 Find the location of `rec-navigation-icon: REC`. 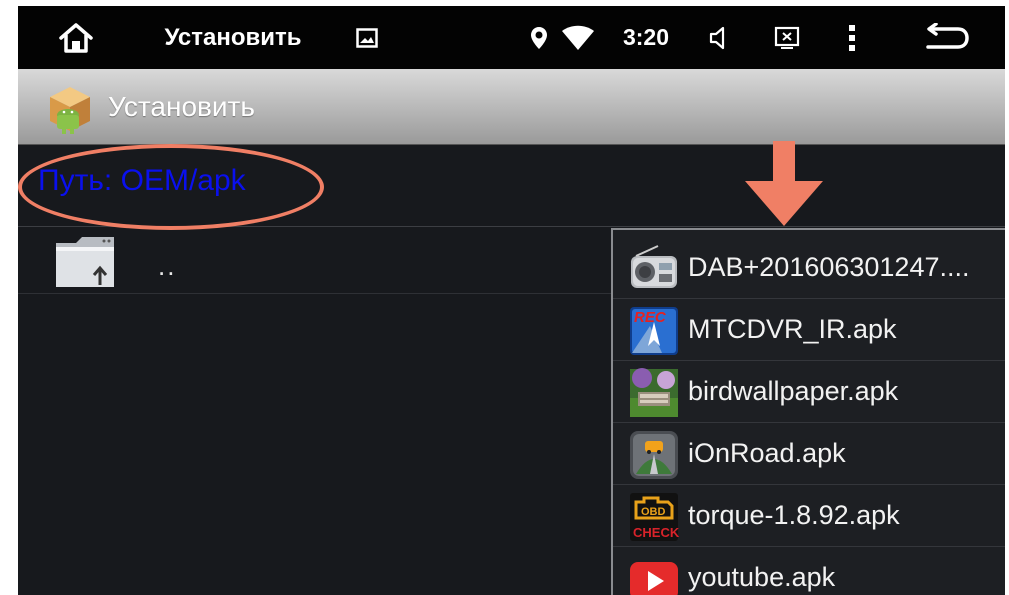

rec-navigation-icon: REC is located at coordinates (654, 331).